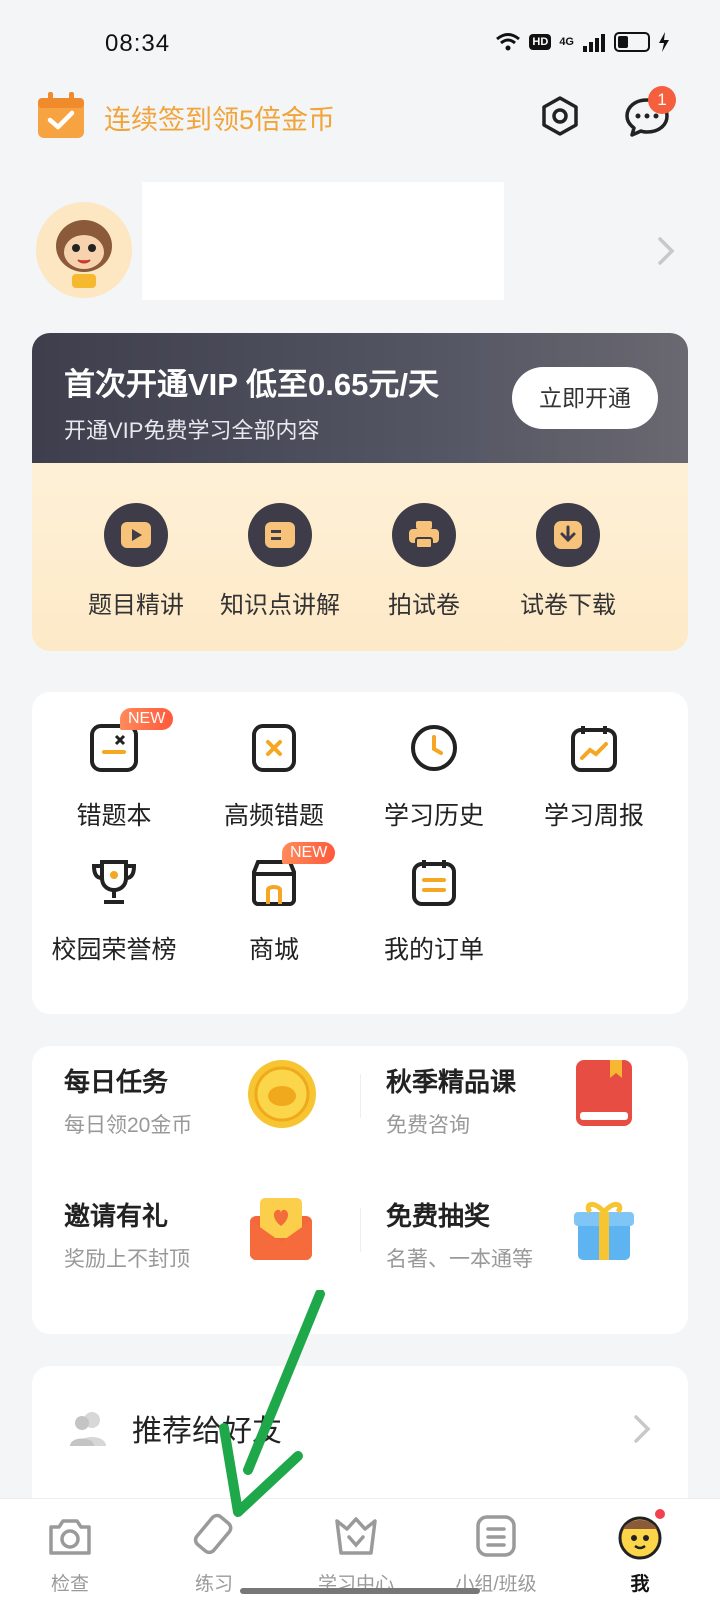 The height and width of the screenshot is (1600, 720). I want to click on nav-practice: 练习, so click(214, 1553).